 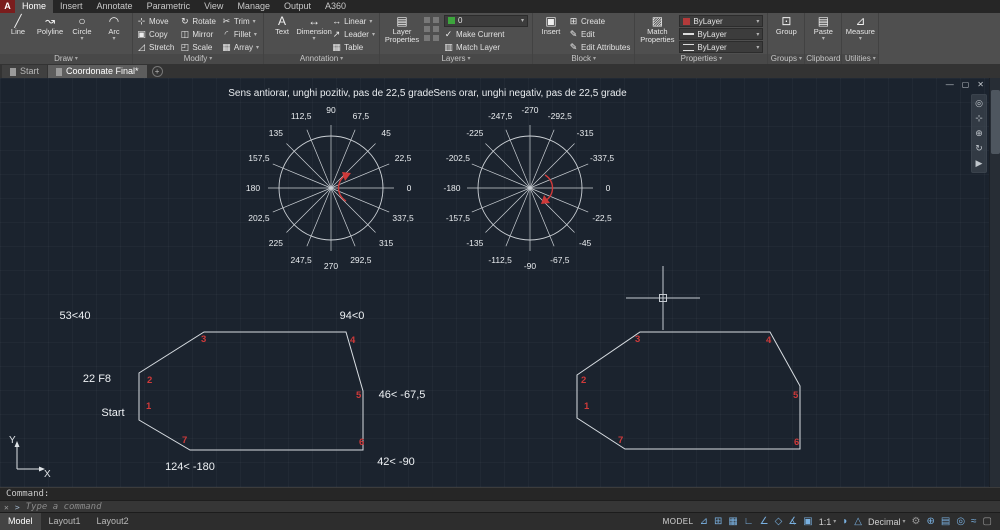 I want to click on ribbon-tab-annotate: Annotate, so click(x=115, y=6).